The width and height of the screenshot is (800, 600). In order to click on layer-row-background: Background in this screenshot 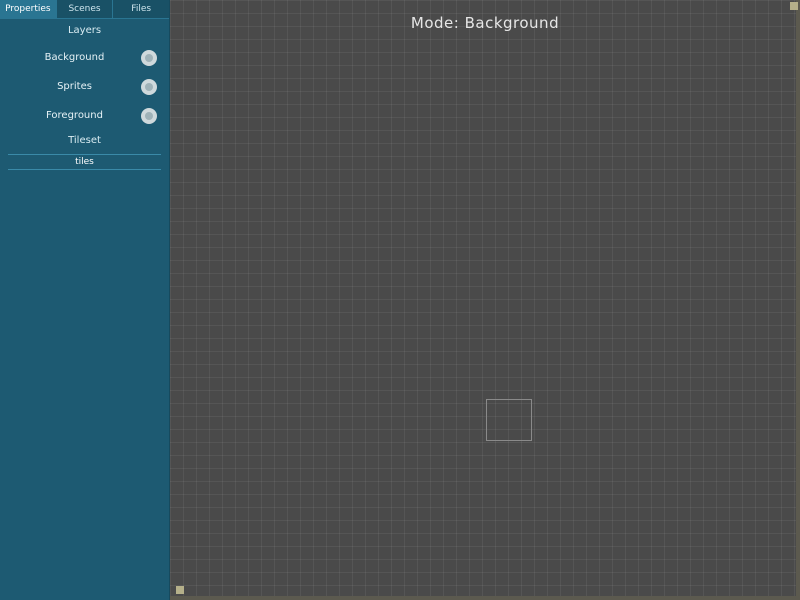, I will do `click(84, 57)`.